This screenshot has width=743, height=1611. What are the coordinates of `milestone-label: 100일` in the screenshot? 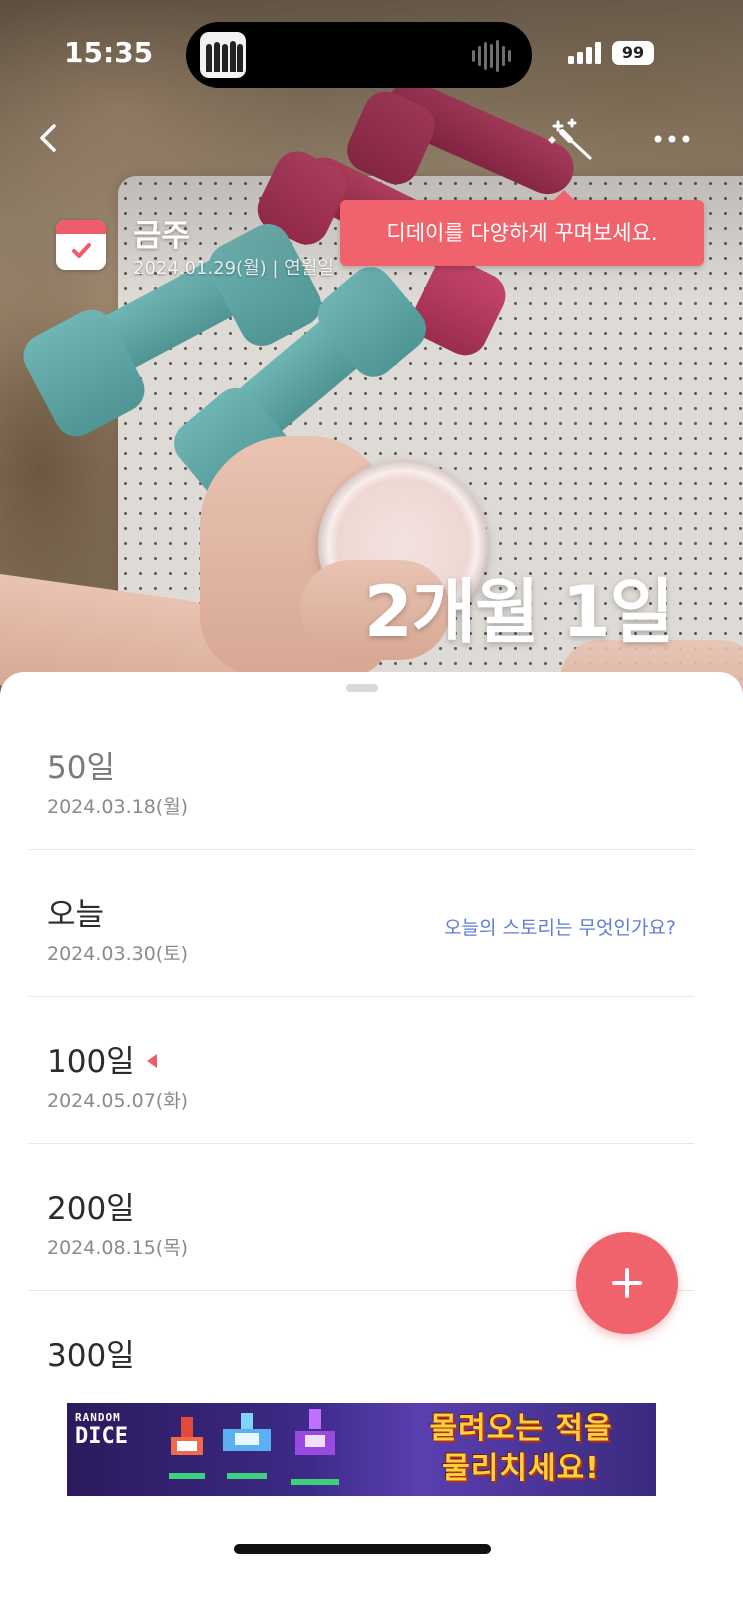 It's located at (91, 1062).